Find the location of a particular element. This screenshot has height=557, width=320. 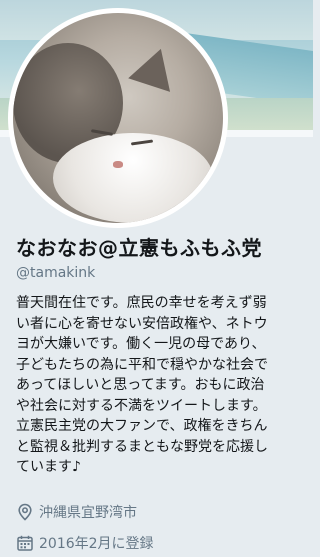

profile-handle: @tamakink is located at coordinates (55, 273).